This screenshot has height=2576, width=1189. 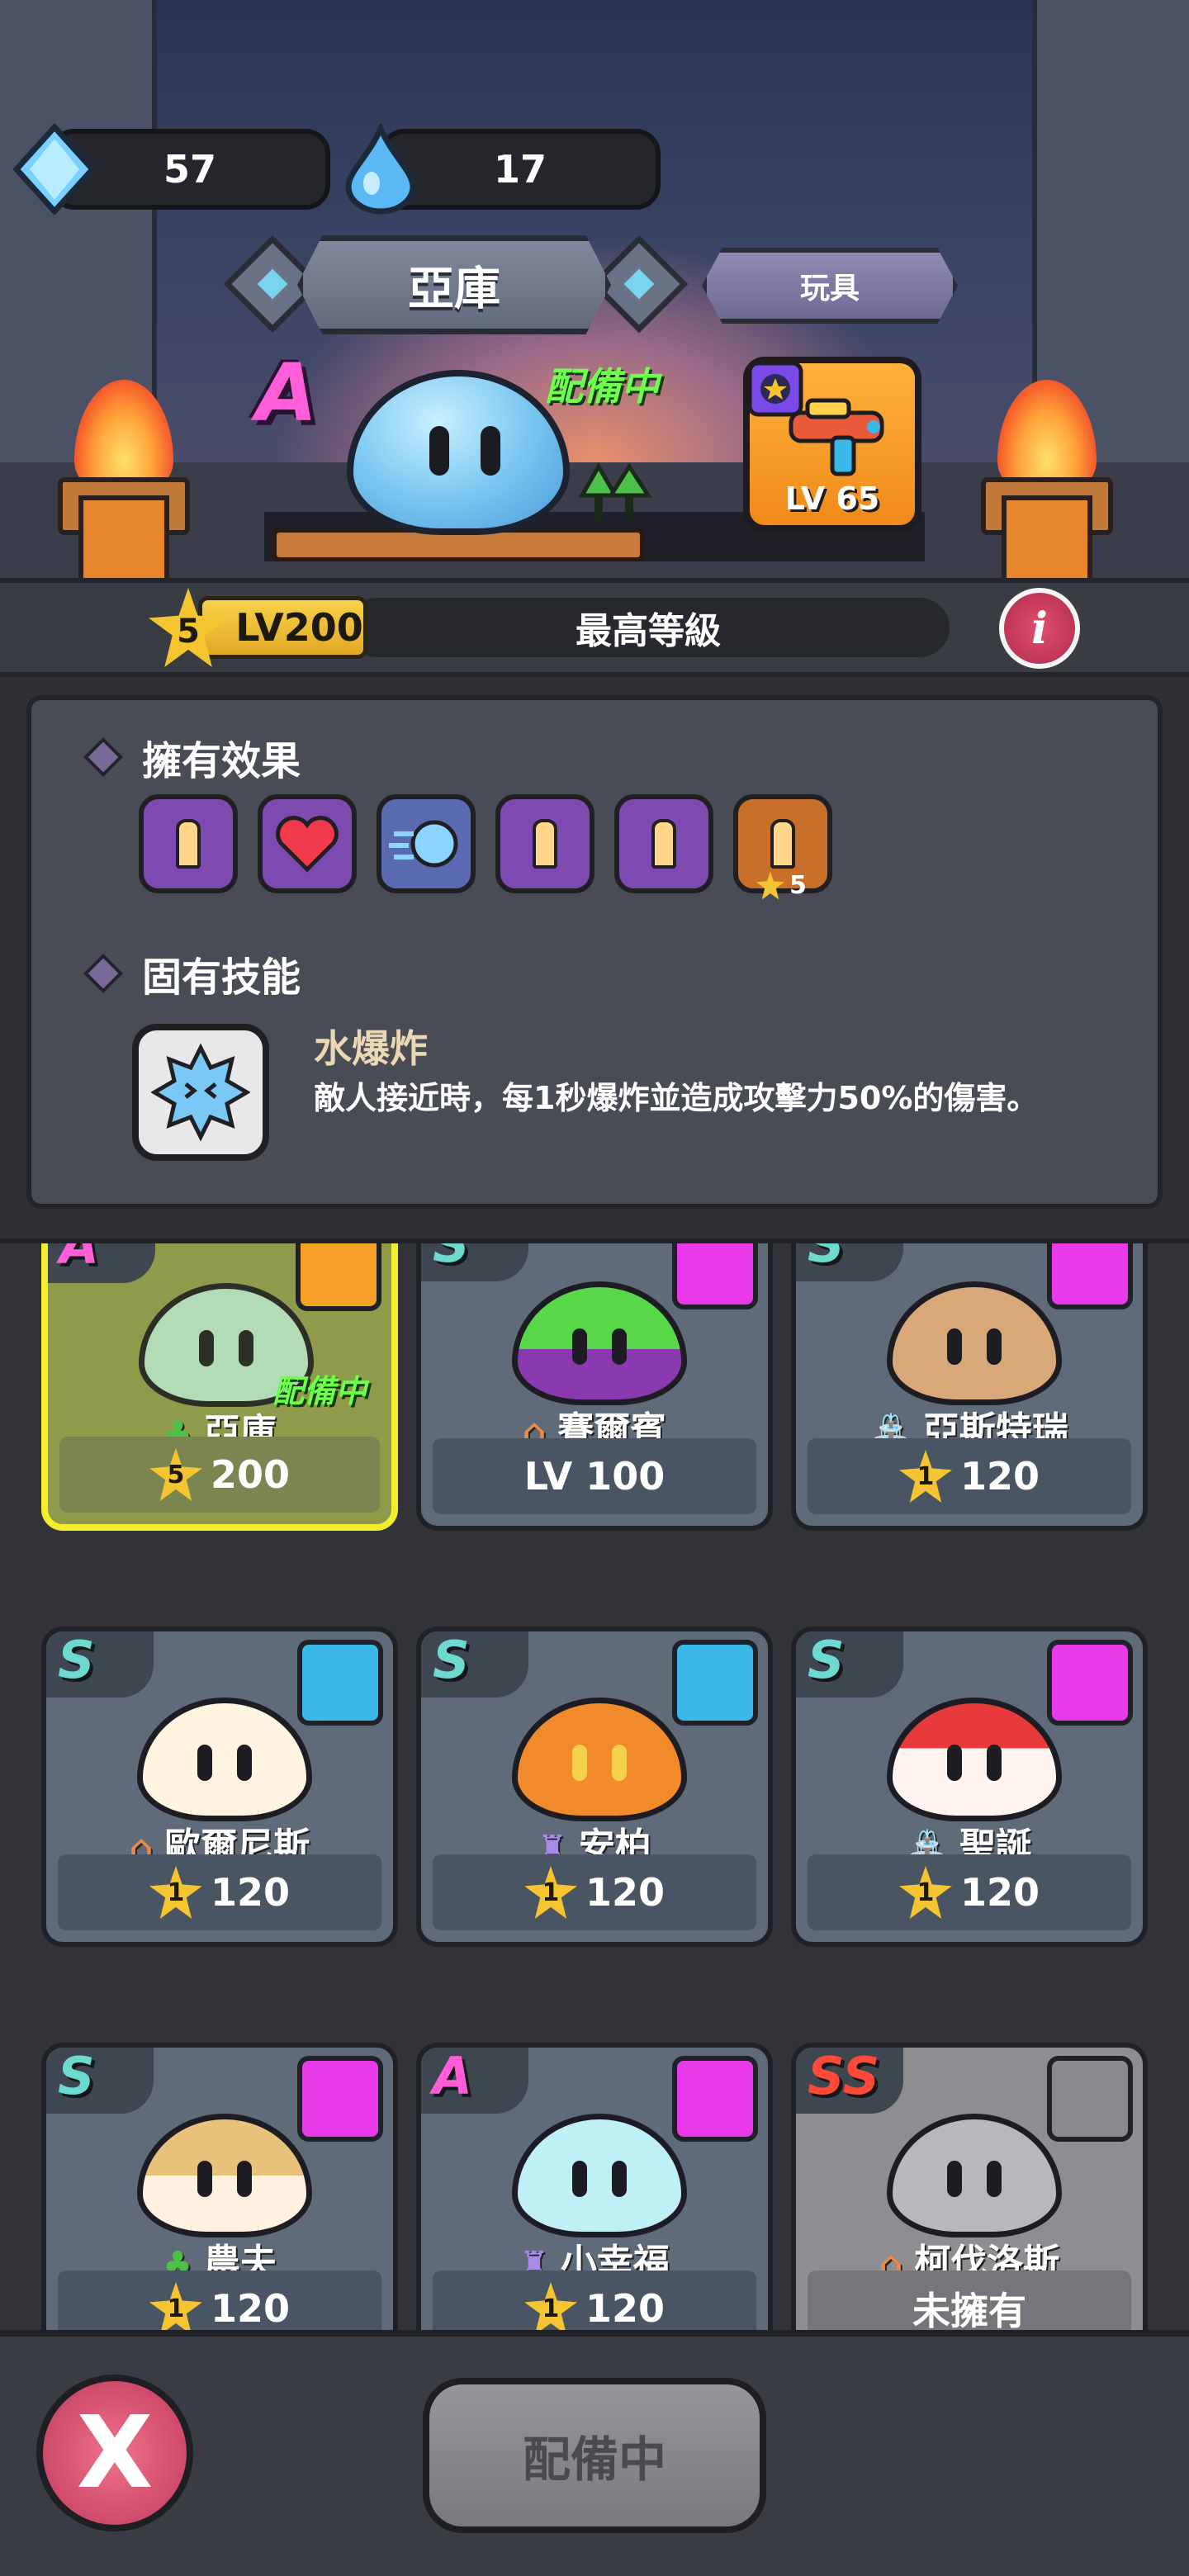 I want to click on tools-icon, so click(x=340, y=2099).